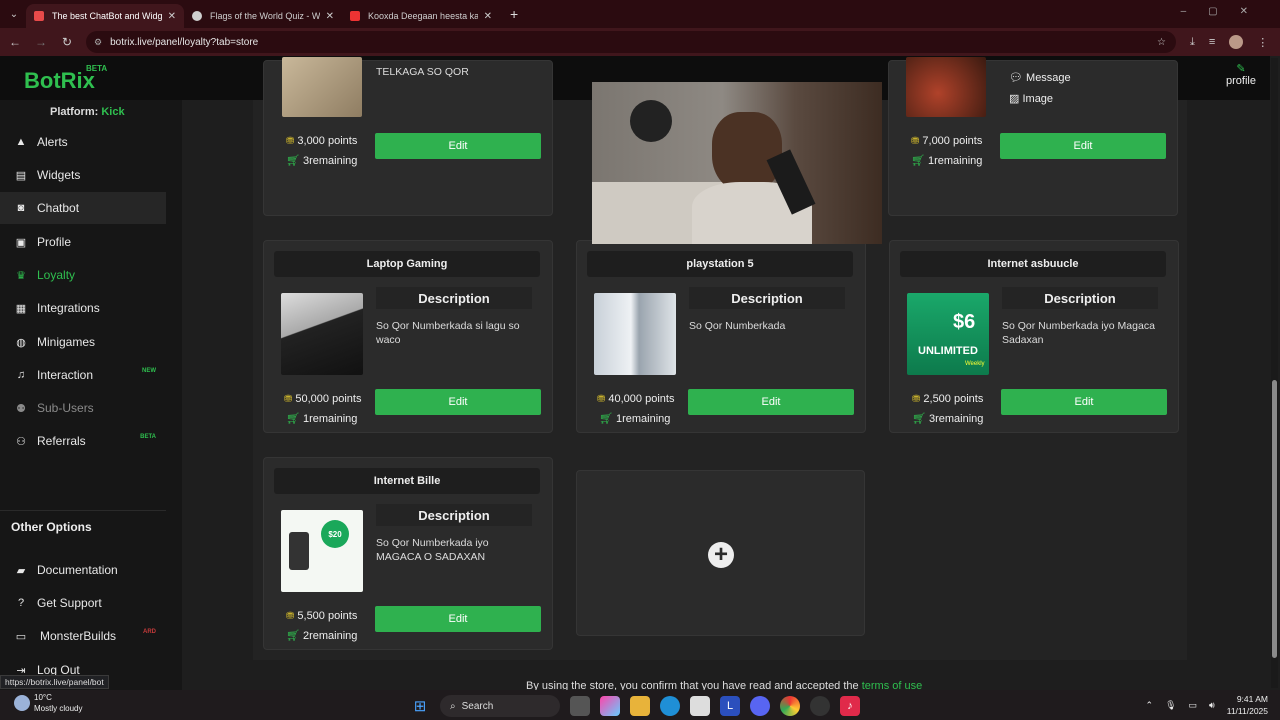 Image resolution: width=1280 pixels, height=720 pixels. Describe the element at coordinates (1212, 42) in the screenshot. I see `media-icon: ≡` at that location.